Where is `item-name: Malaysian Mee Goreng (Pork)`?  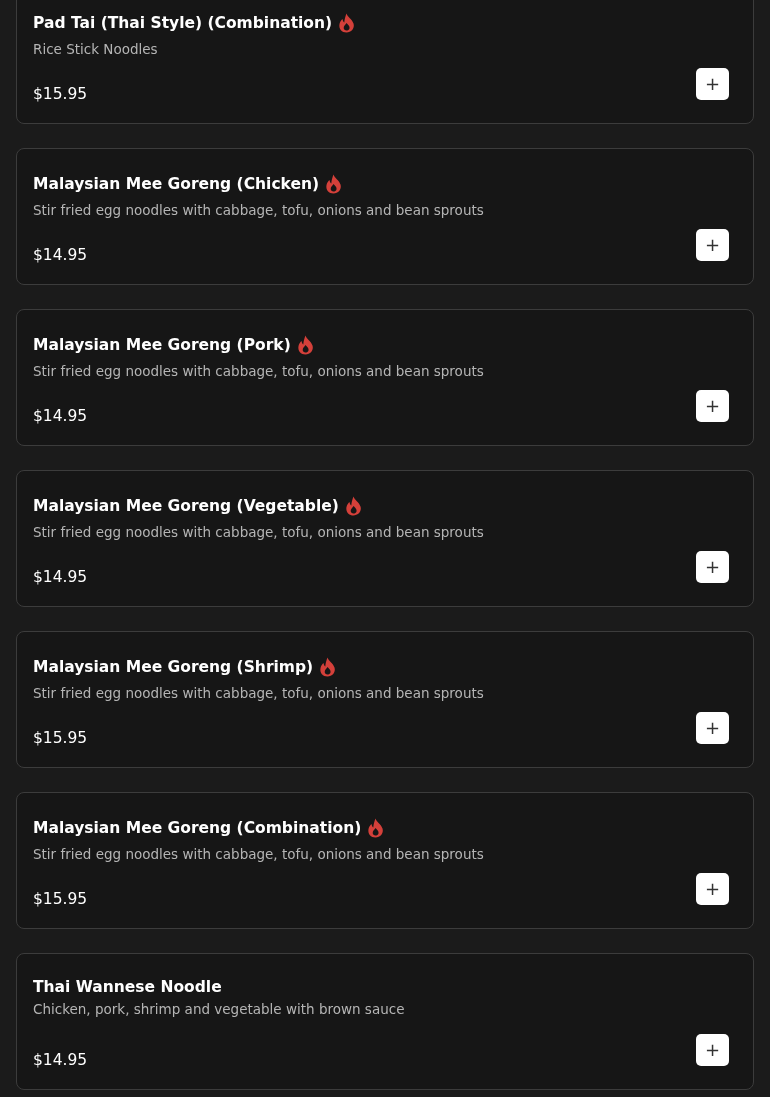 item-name: Malaysian Mee Goreng (Pork) is located at coordinates (162, 345).